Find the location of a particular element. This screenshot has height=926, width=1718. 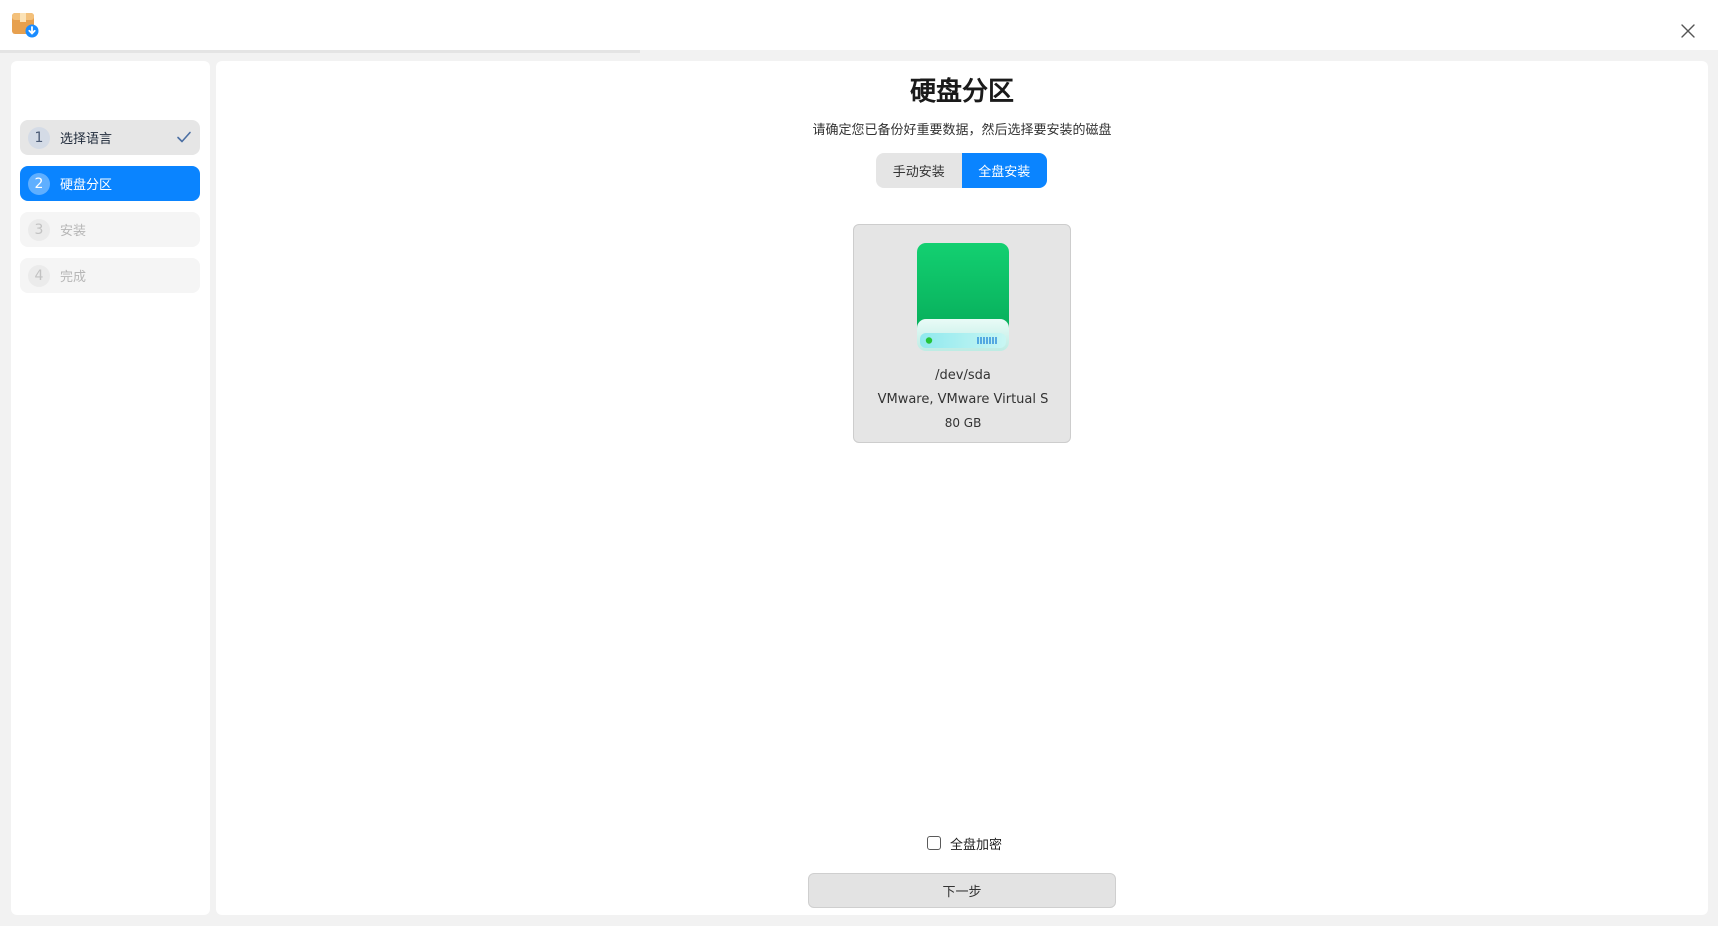

page-title: 硬盘分区 is located at coordinates (961, 92).